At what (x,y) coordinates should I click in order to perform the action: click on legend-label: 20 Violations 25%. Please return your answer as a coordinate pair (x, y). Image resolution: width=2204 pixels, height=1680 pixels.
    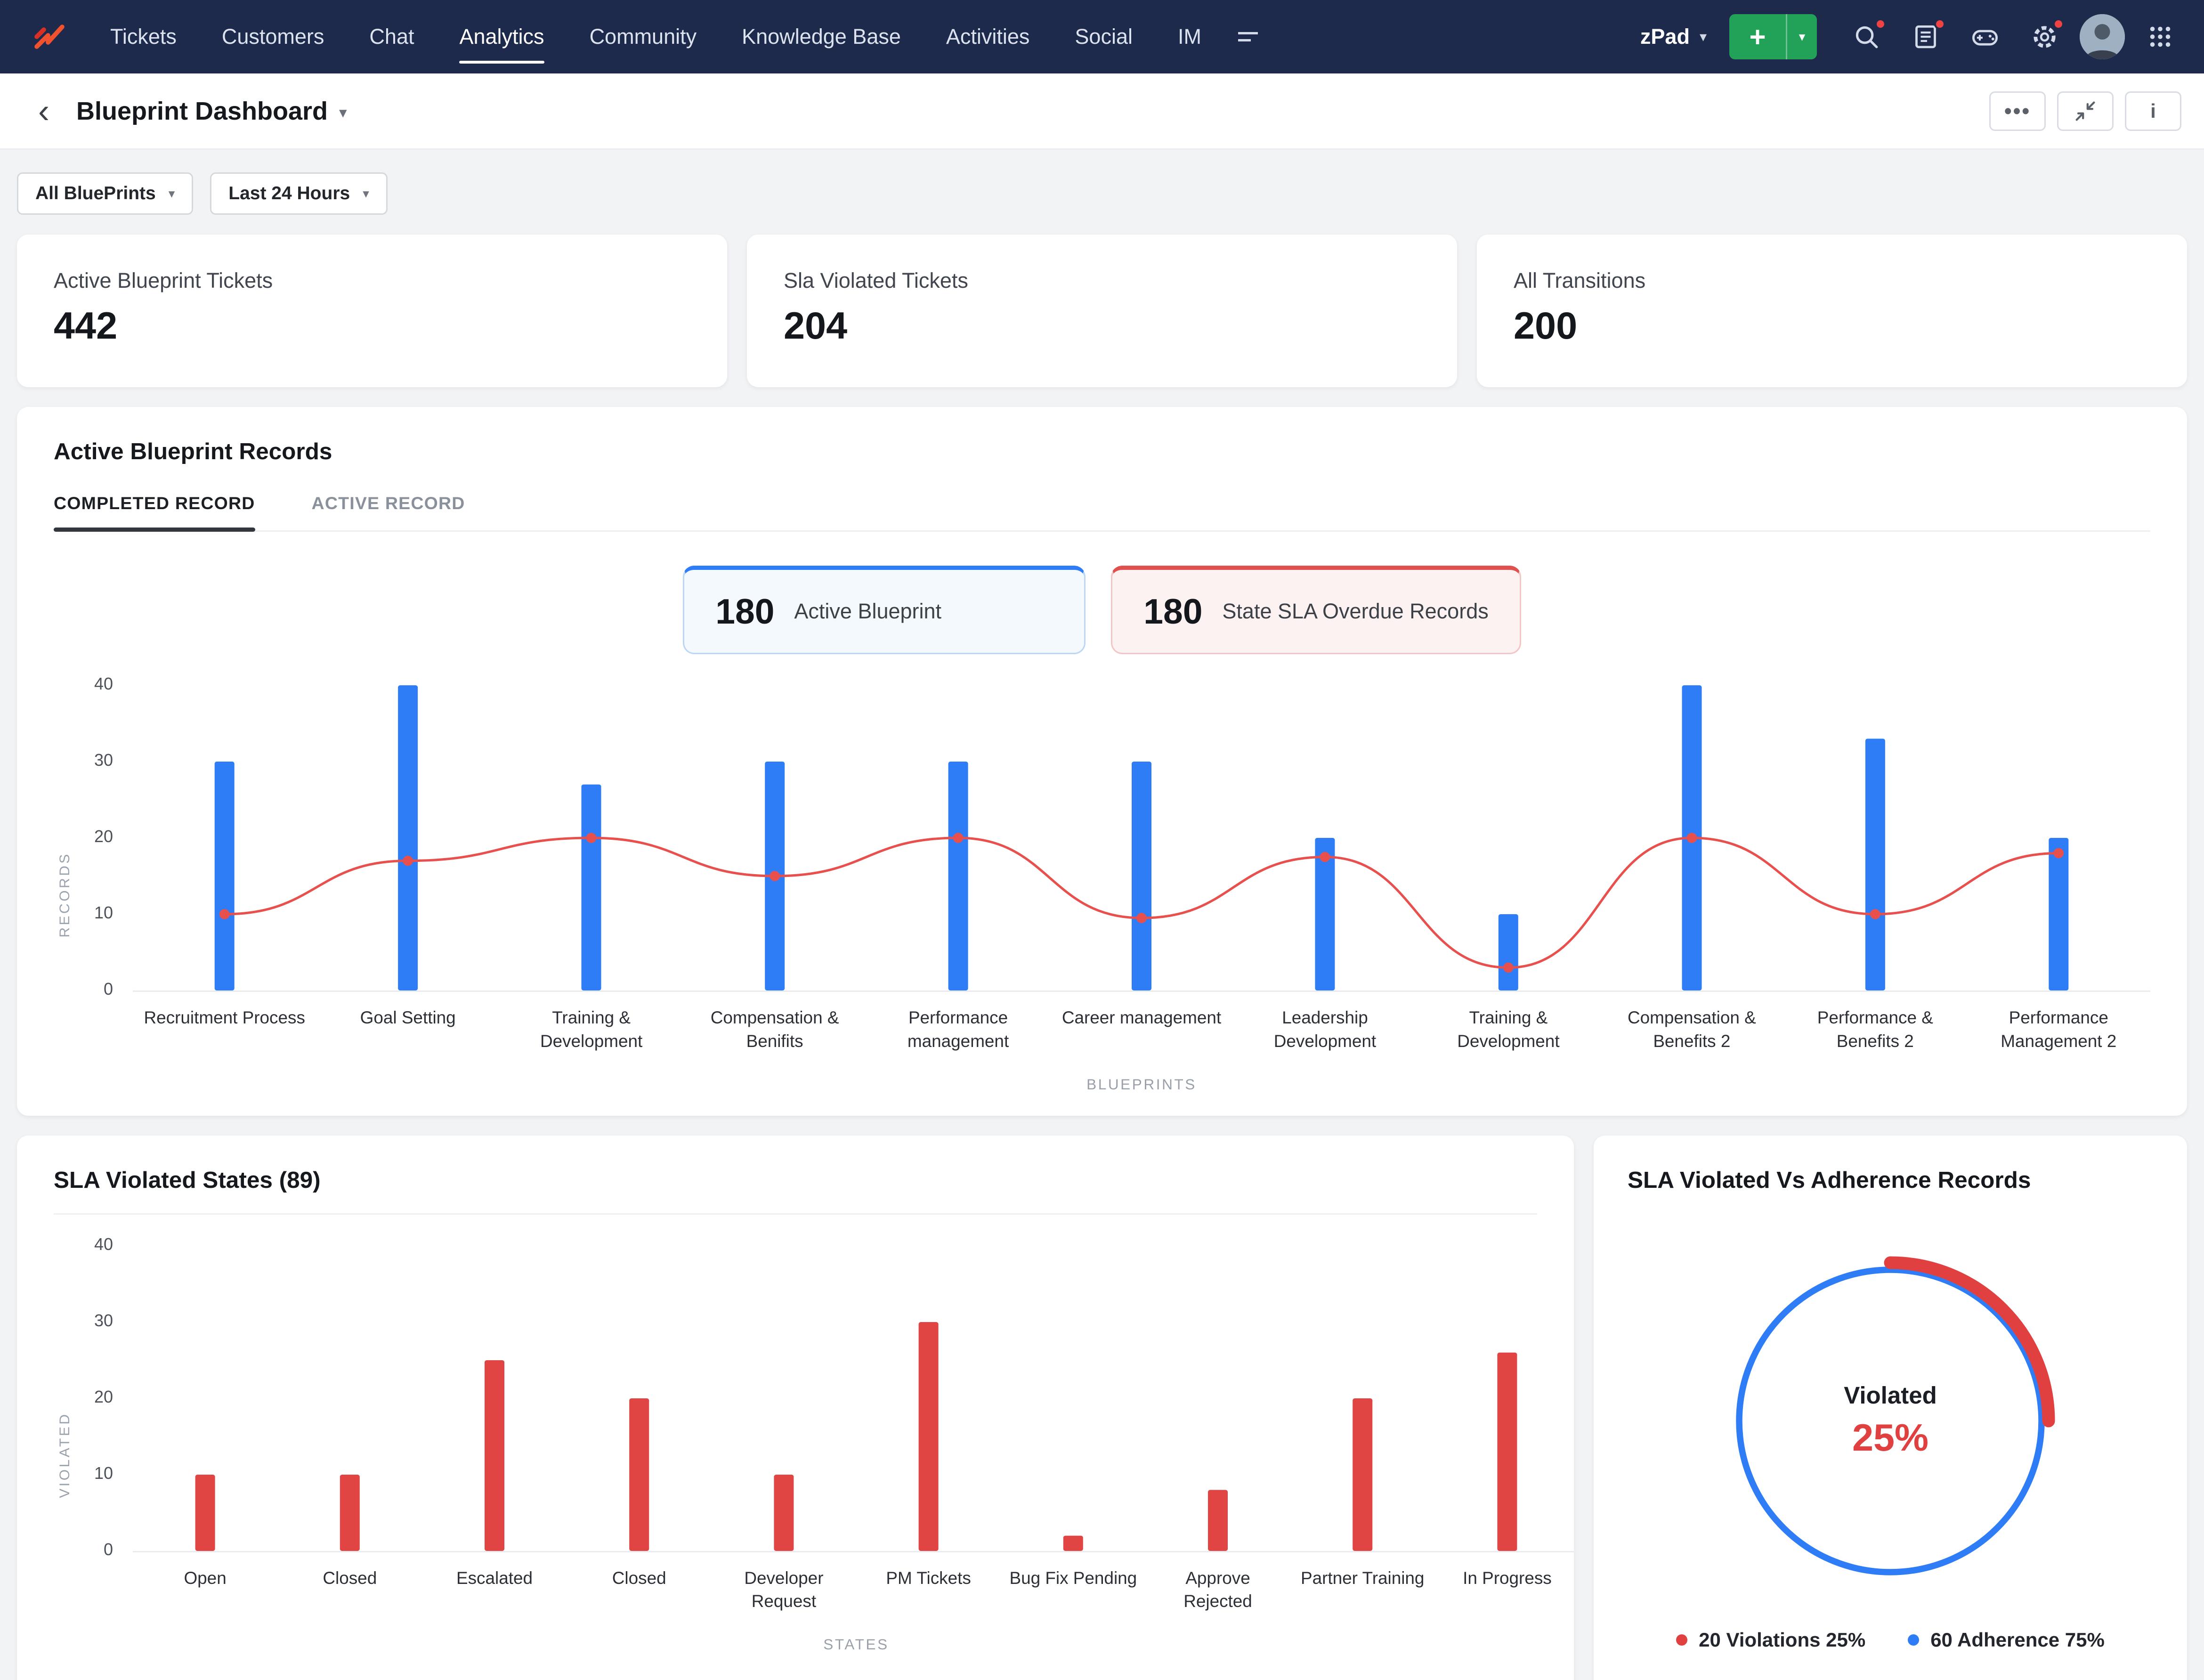
    Looking at the image, I should click on (1783, 1639).